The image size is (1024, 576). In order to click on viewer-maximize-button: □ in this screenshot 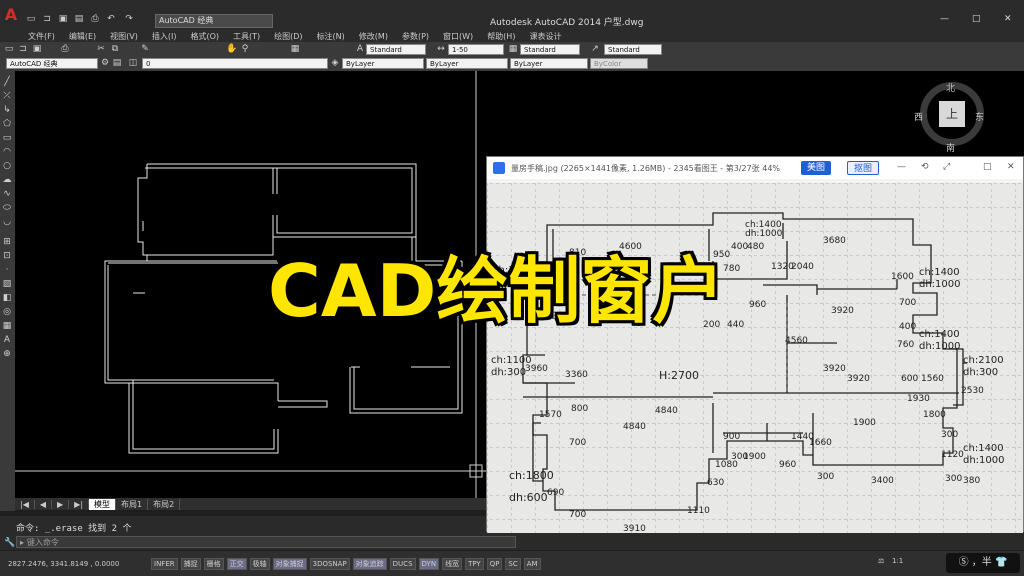, I will do `click(987, 167)`.